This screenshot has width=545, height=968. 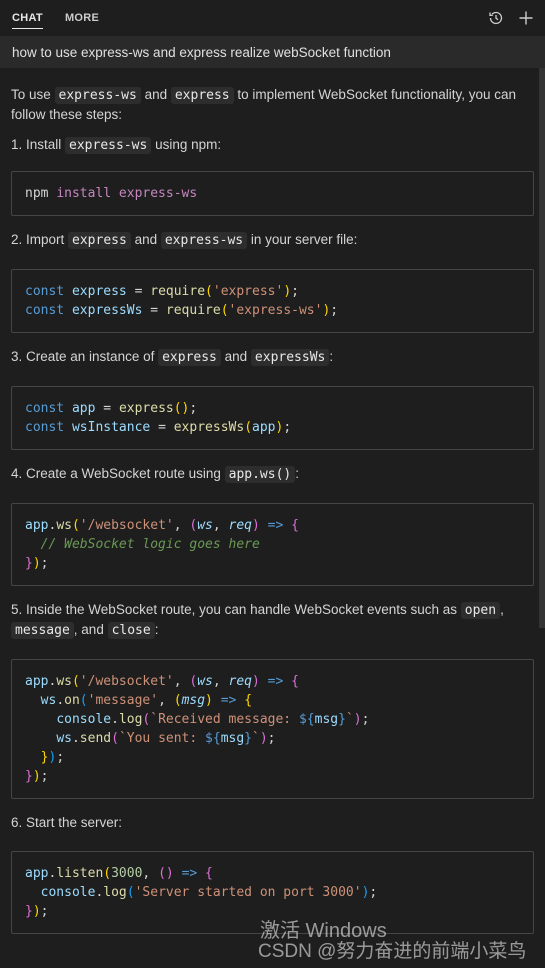 I want to click on inline-code: open, so click(x=480, y=610).